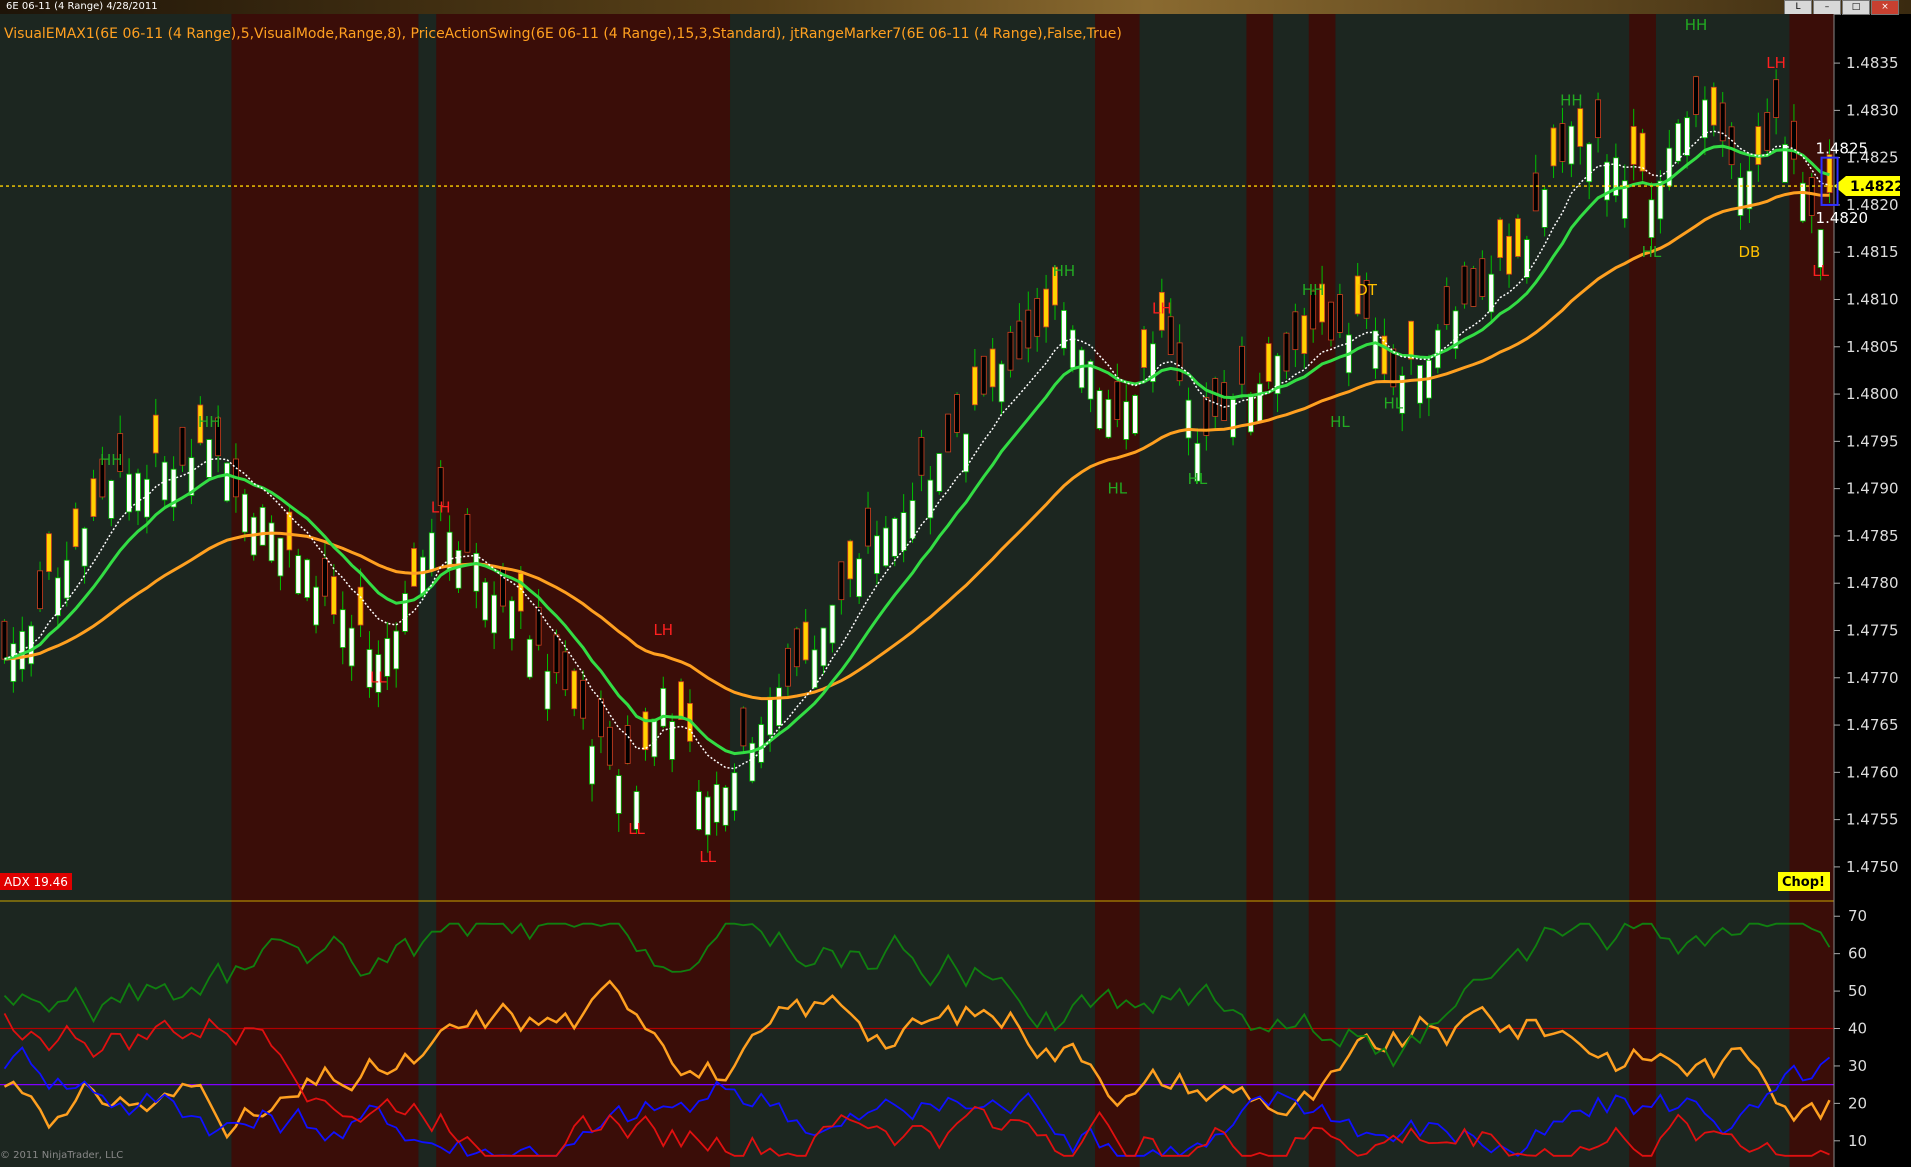 This screenshot has height=1167, width=1911. What do you see at coordinates (36, 882) in the screenshot?
I see `adx-badge-text: ADX 19.46` at bounding box center [36, 882].